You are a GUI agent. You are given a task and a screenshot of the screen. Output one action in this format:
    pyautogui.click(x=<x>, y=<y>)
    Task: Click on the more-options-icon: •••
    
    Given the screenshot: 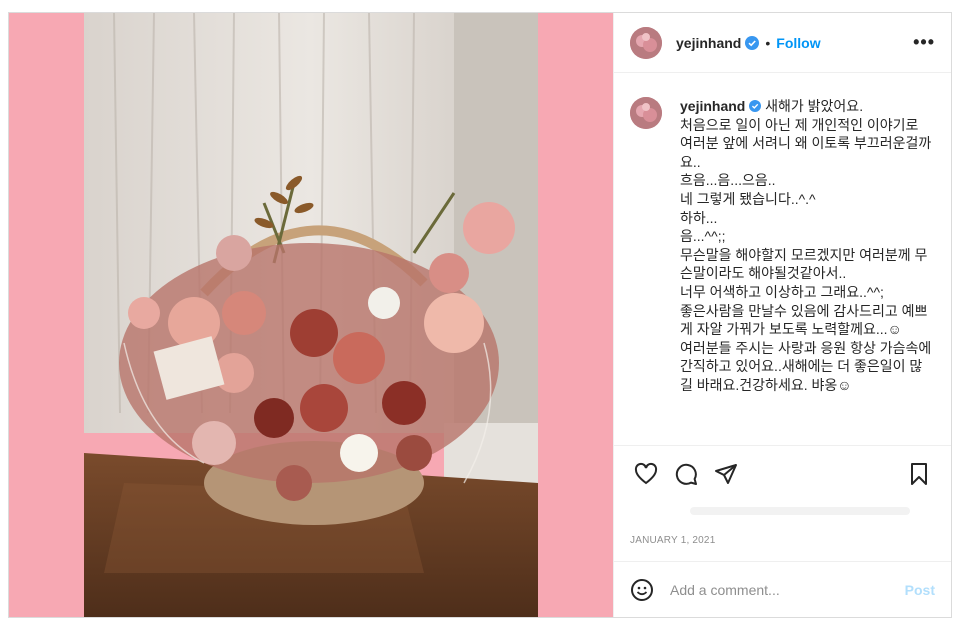 What is the action you would take?
    pyautogui.click(x=924, y=42)
    